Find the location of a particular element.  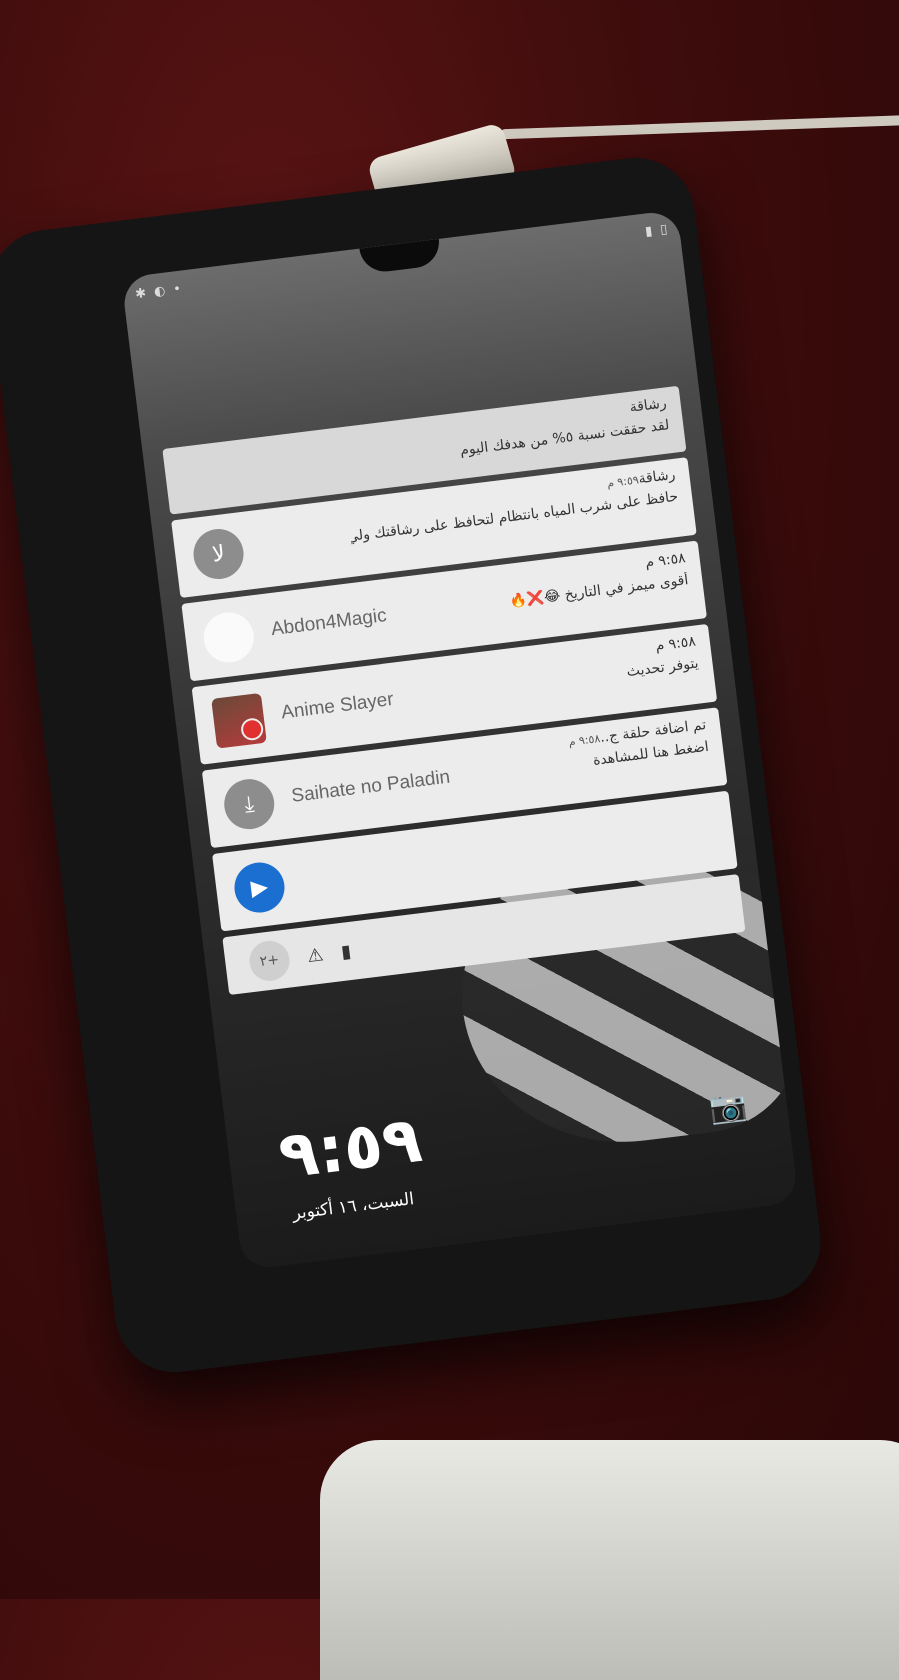

tv-icon: ▶ is located at coordinates (259, 887).